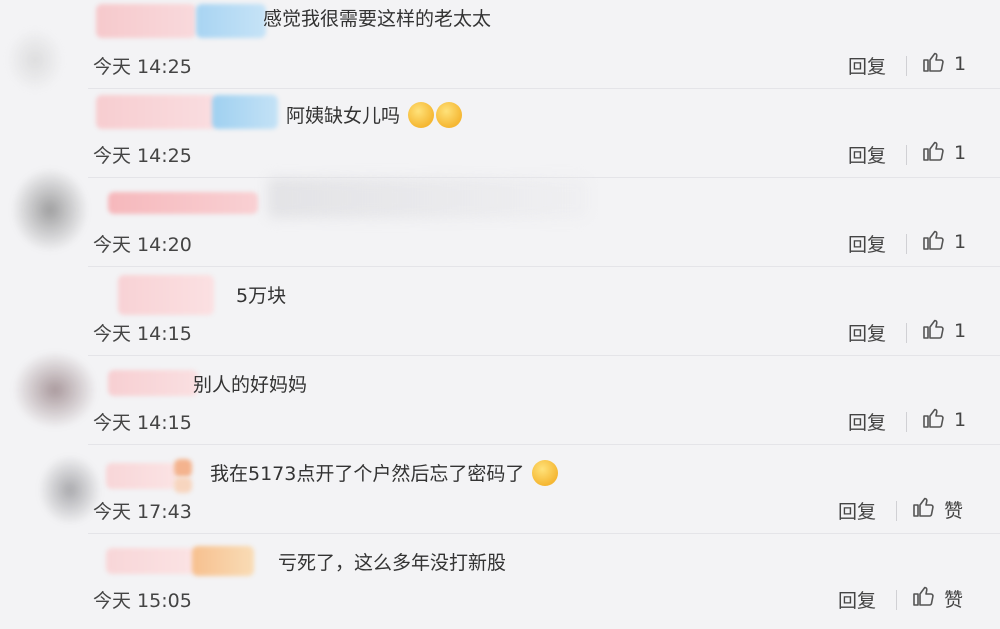 The width and height of the screenshot is (1000, 629). I want to click on comment-text: 感觉我很需要这样的老太太, so click(377, 19).